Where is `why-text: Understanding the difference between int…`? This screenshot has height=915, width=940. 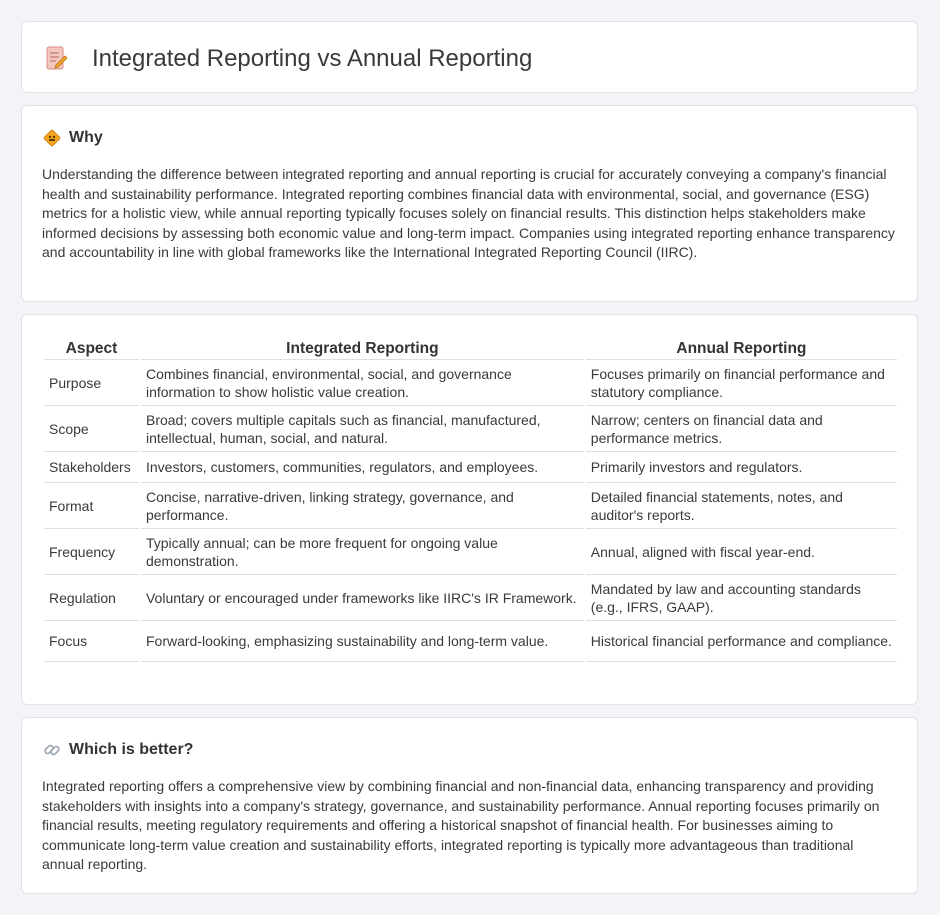
why-text: Understanding the difference between int… is located at coordinates (468, 213).